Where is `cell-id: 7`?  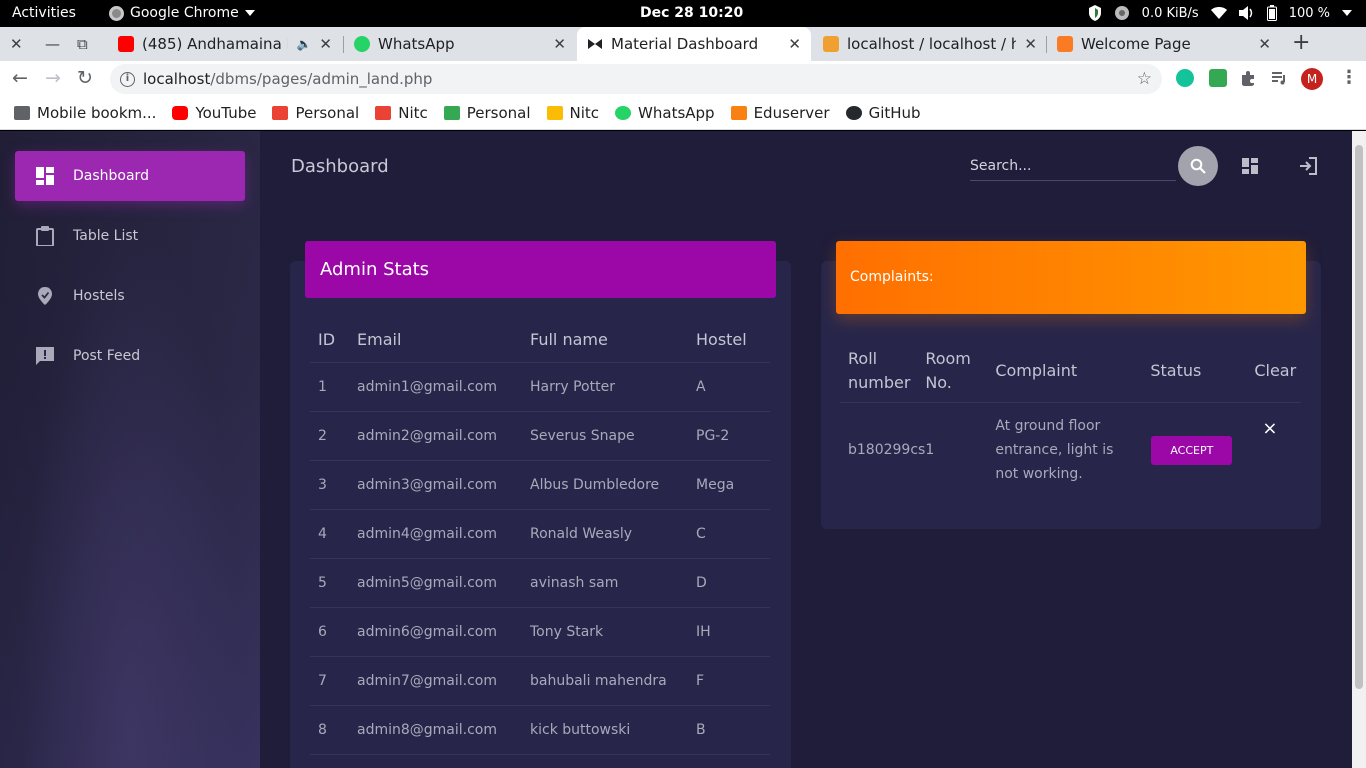 cell-id: 7 is located at coordinates (333, 681).